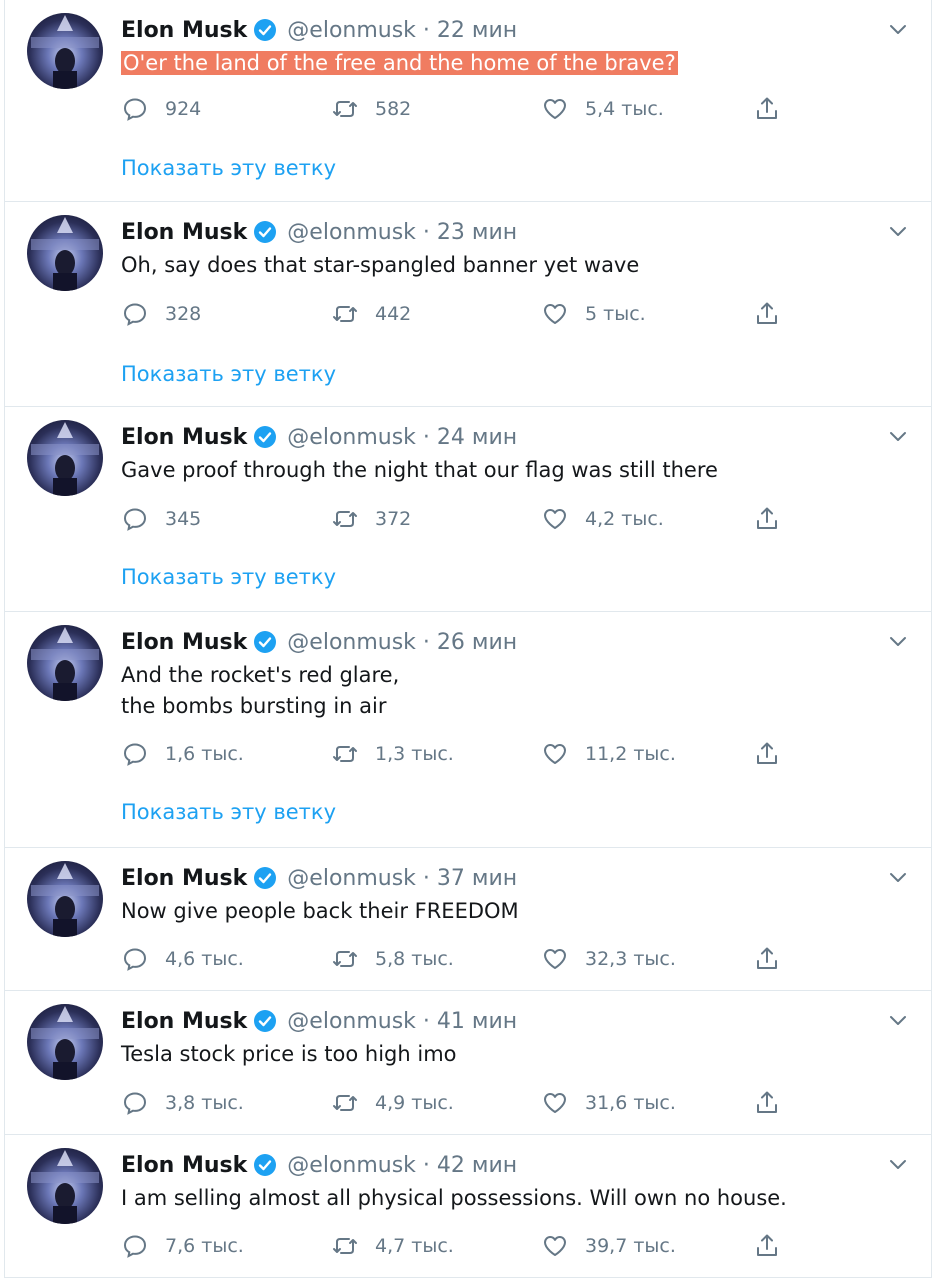 This screenshot has height=1280, width=936. What do you see at coordinates (204, 1103) in the screenshot?
I see `reply-count: 3,8 тыс.` at bounding box center [204, 1103].